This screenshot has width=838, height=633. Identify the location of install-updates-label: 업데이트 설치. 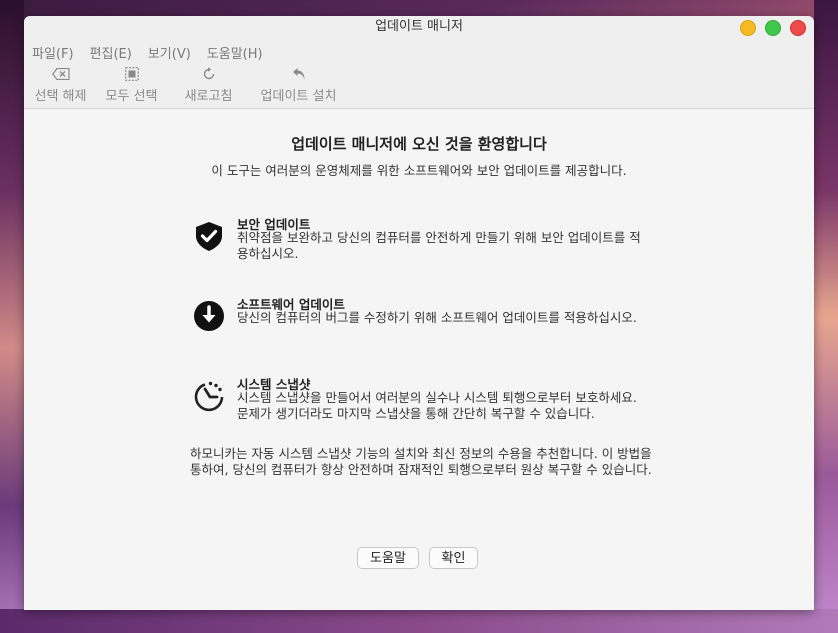
(298, 96).